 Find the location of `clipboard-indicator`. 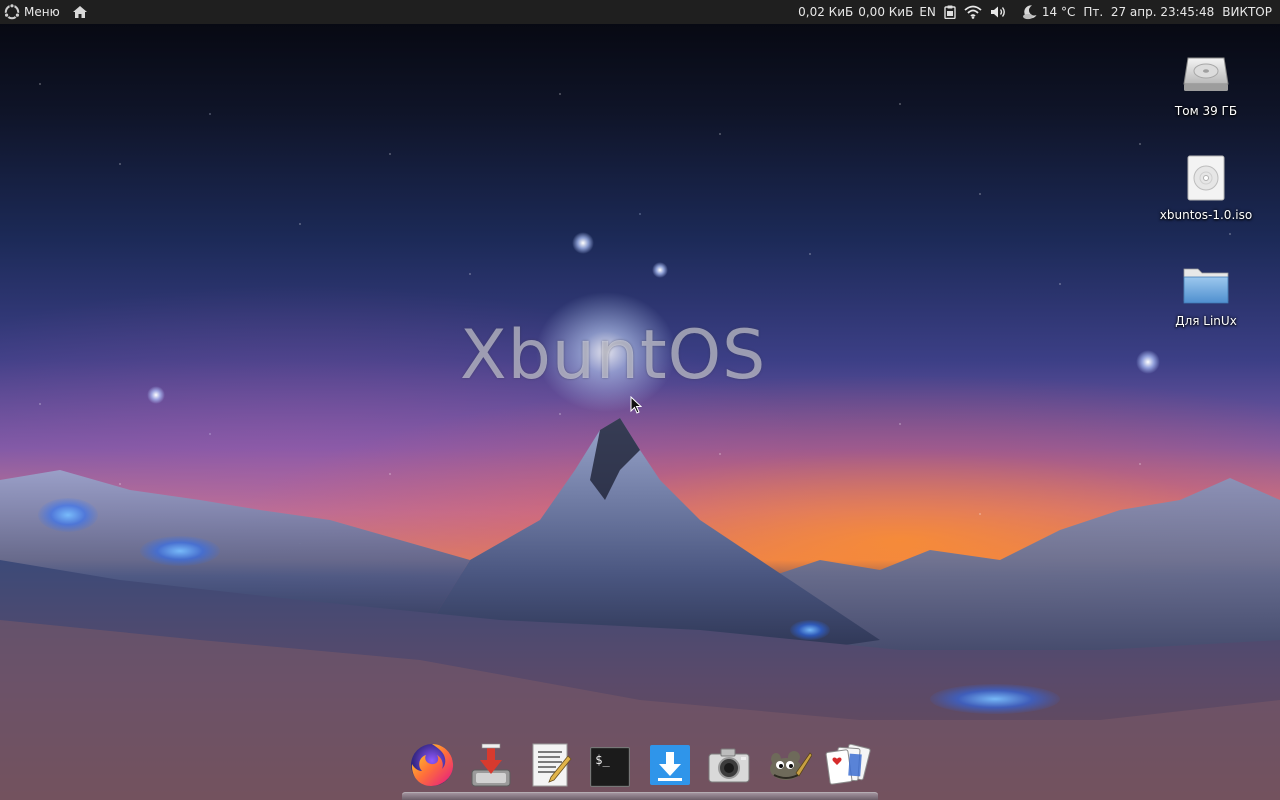

clipboard-indicator is located at coordinates (950, 12).